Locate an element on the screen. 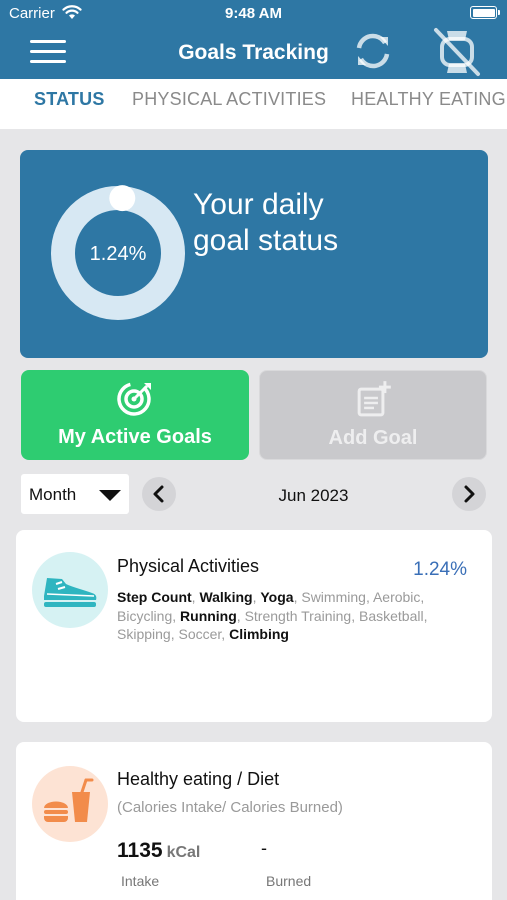  add-note-icon is located at coordinates (374, 399).